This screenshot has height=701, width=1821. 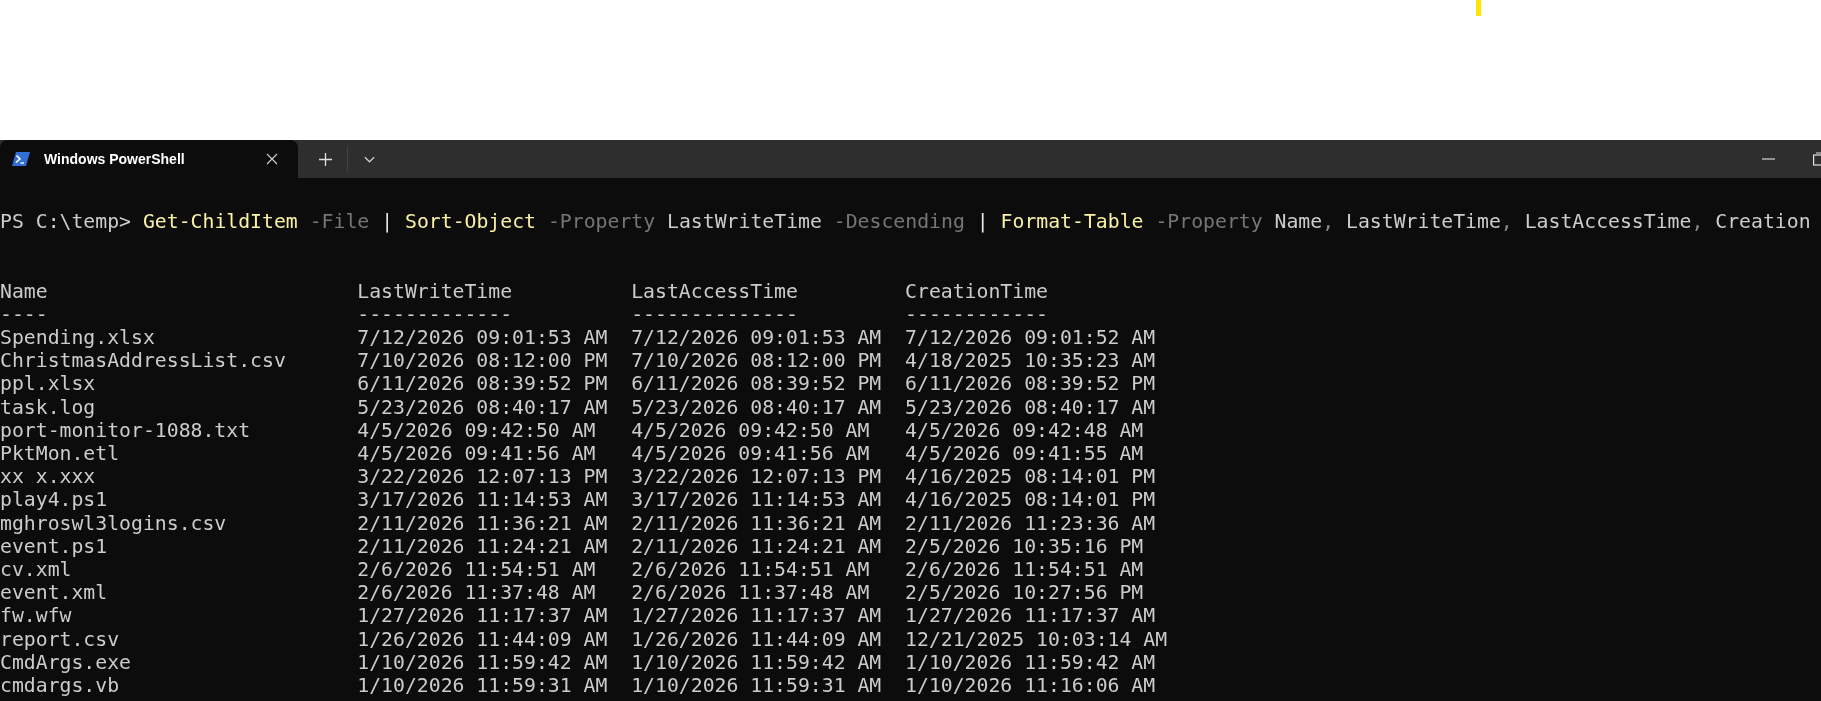 I want to click on table-cell: ppl.xlsx, so click(x=48, y=384).